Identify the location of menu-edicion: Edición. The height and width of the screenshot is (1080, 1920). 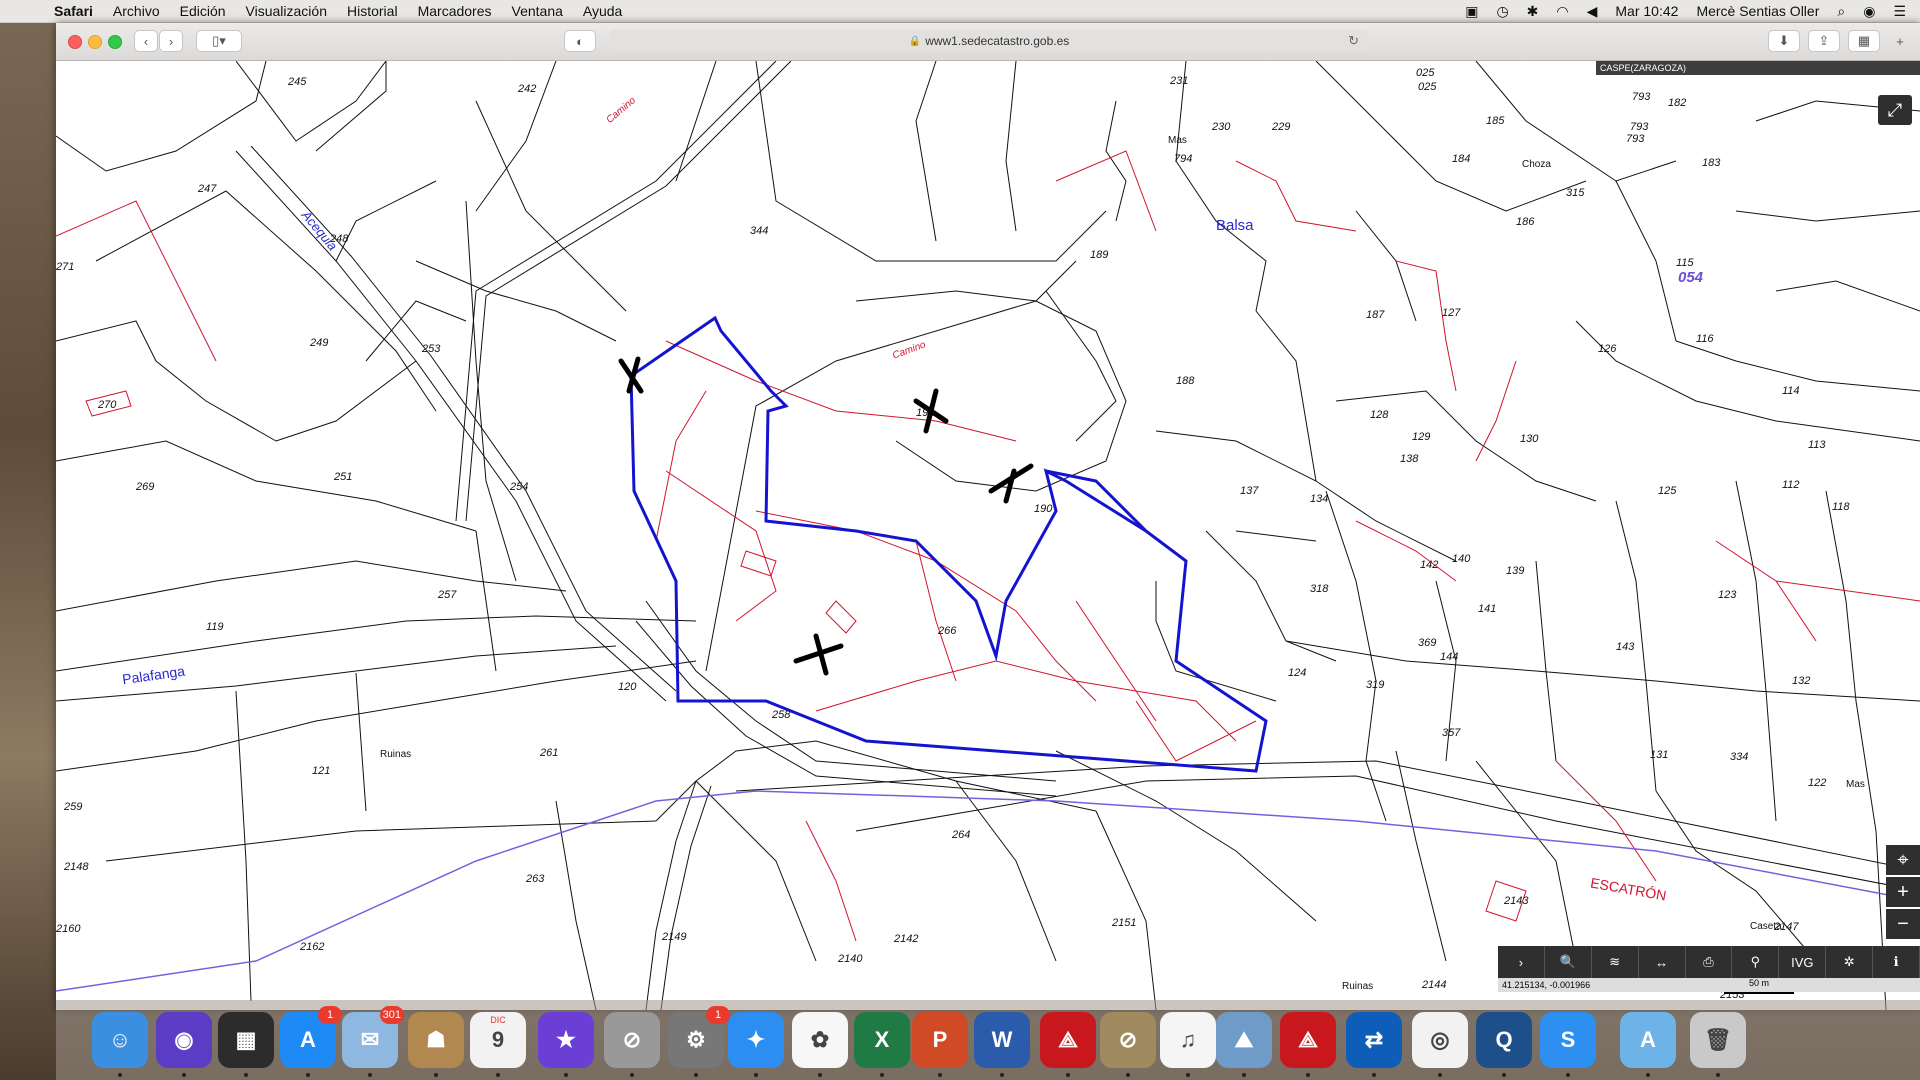
(203, 11).